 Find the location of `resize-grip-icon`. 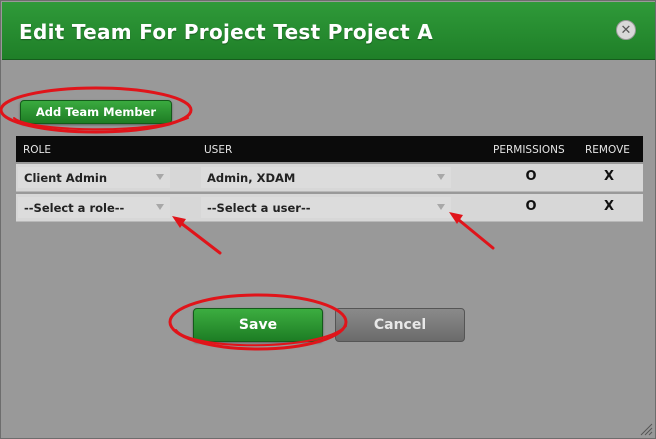

resize-grip-icon is located at coordinates (646, 429).